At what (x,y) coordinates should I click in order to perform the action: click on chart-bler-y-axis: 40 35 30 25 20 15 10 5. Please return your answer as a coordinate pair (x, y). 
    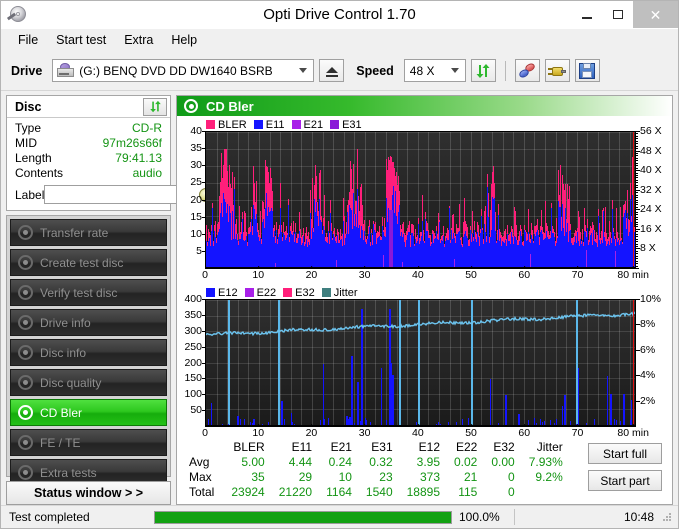
    Looking at the image, I should click on (192, 196).